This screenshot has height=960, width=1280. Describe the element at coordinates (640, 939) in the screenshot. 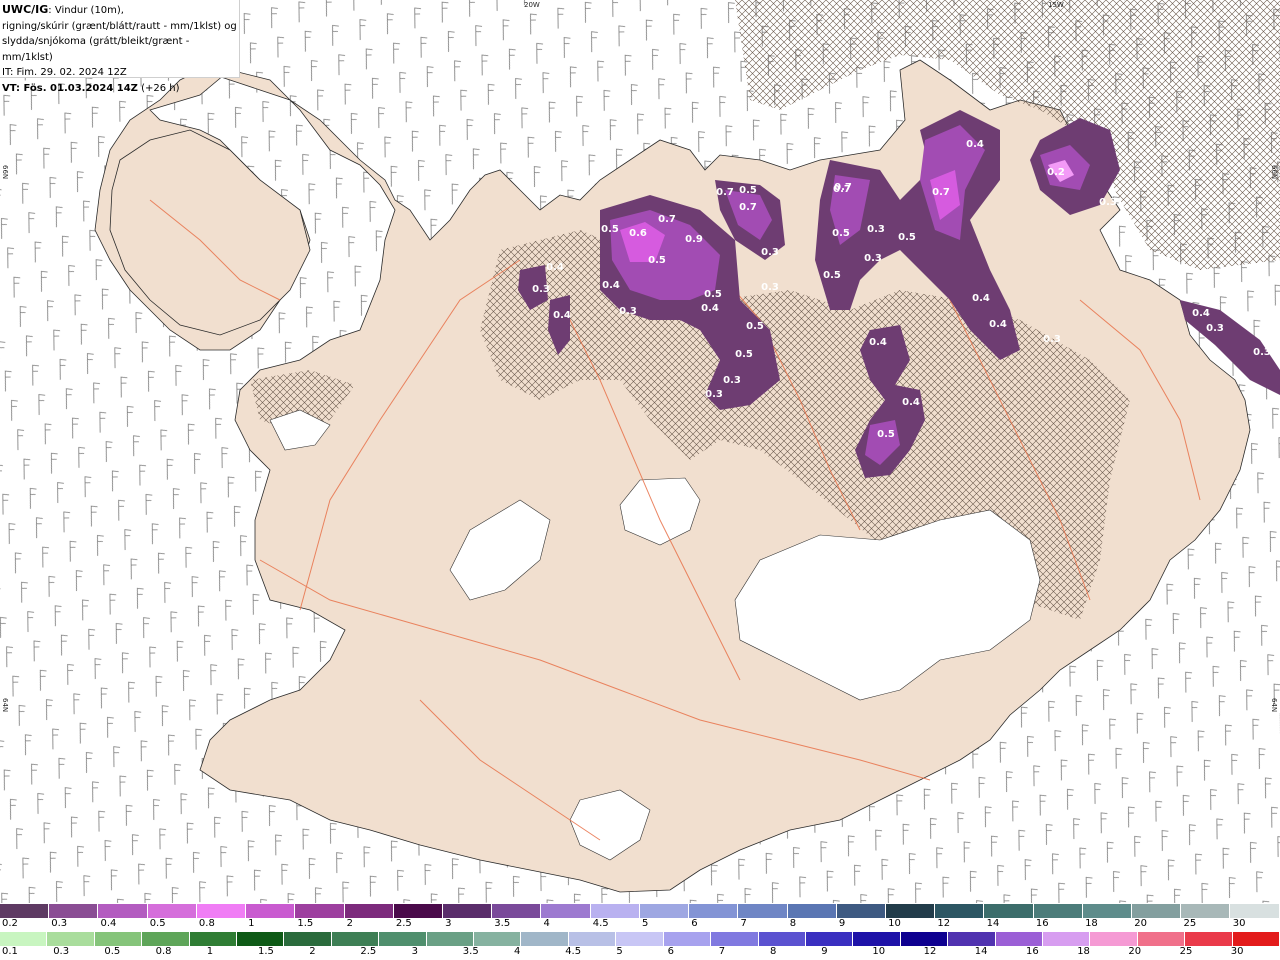

I see `rain-color-scale` at that location.